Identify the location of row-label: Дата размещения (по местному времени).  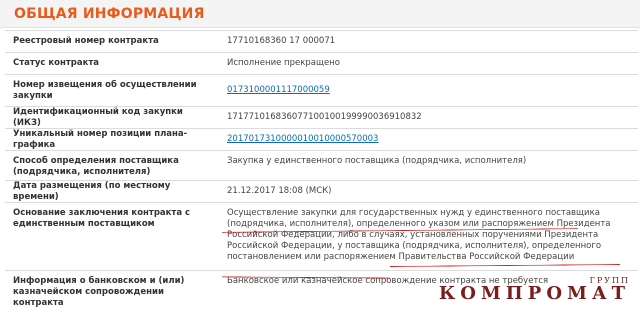
(92, 191).